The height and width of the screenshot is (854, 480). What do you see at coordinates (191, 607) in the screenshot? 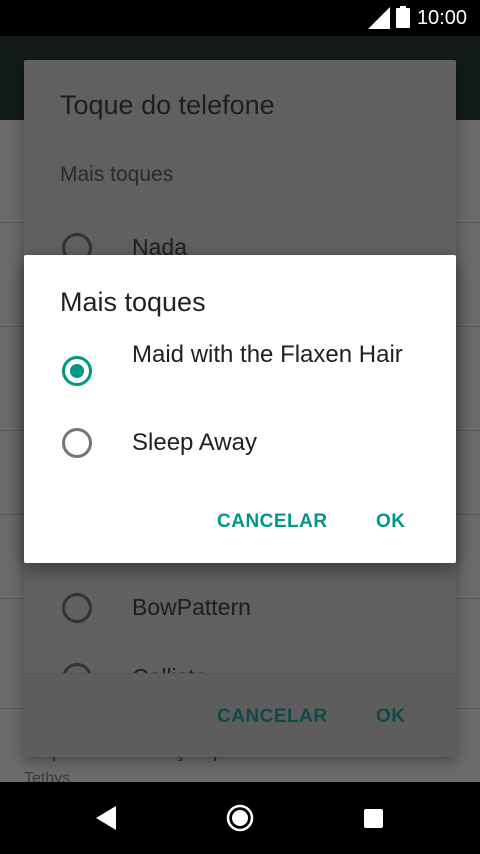
I see `ringtone-option-label: BowPattern` at bounding box center [191, 607].